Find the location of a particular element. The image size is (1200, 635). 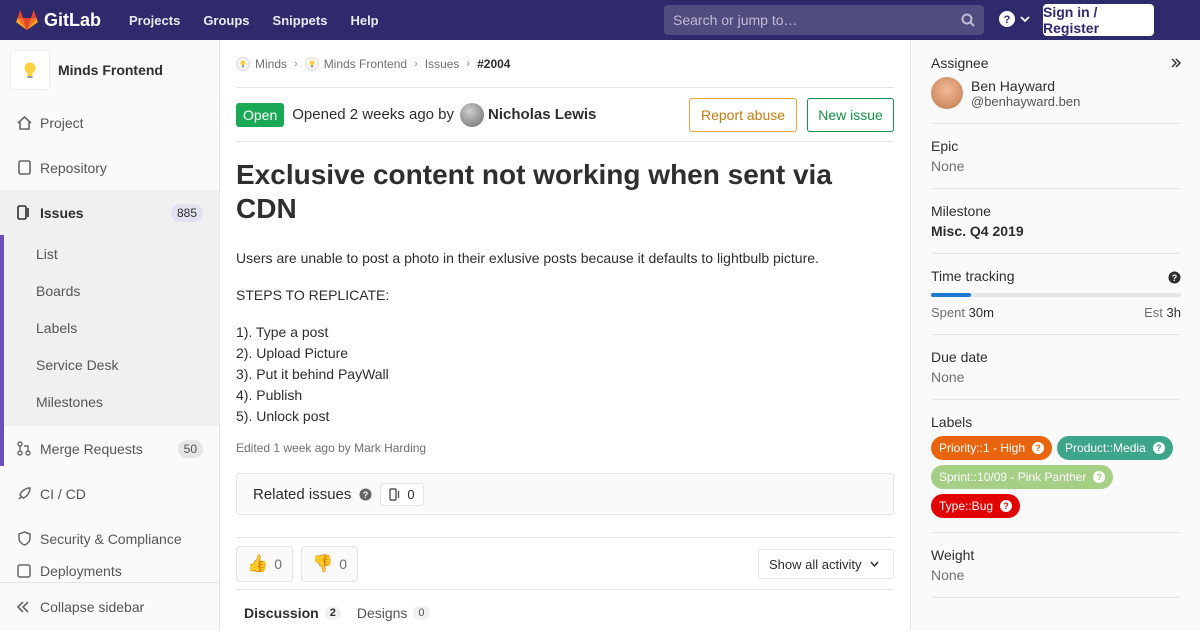

epic-value: None is located at coordinates (948, 166).